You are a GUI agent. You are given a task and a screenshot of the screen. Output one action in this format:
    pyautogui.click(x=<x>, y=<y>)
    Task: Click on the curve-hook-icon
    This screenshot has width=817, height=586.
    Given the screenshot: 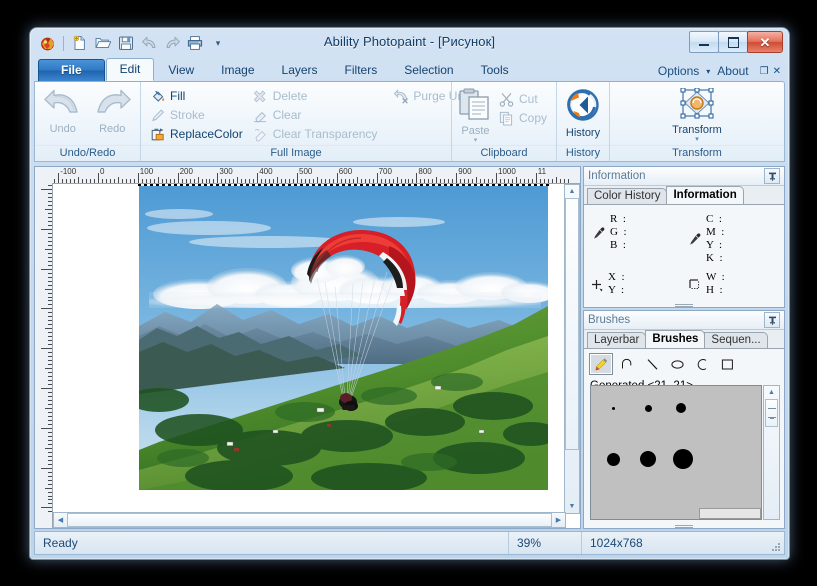 What is the action you would take?
    pyautogui.click(x=627, y=364)
    